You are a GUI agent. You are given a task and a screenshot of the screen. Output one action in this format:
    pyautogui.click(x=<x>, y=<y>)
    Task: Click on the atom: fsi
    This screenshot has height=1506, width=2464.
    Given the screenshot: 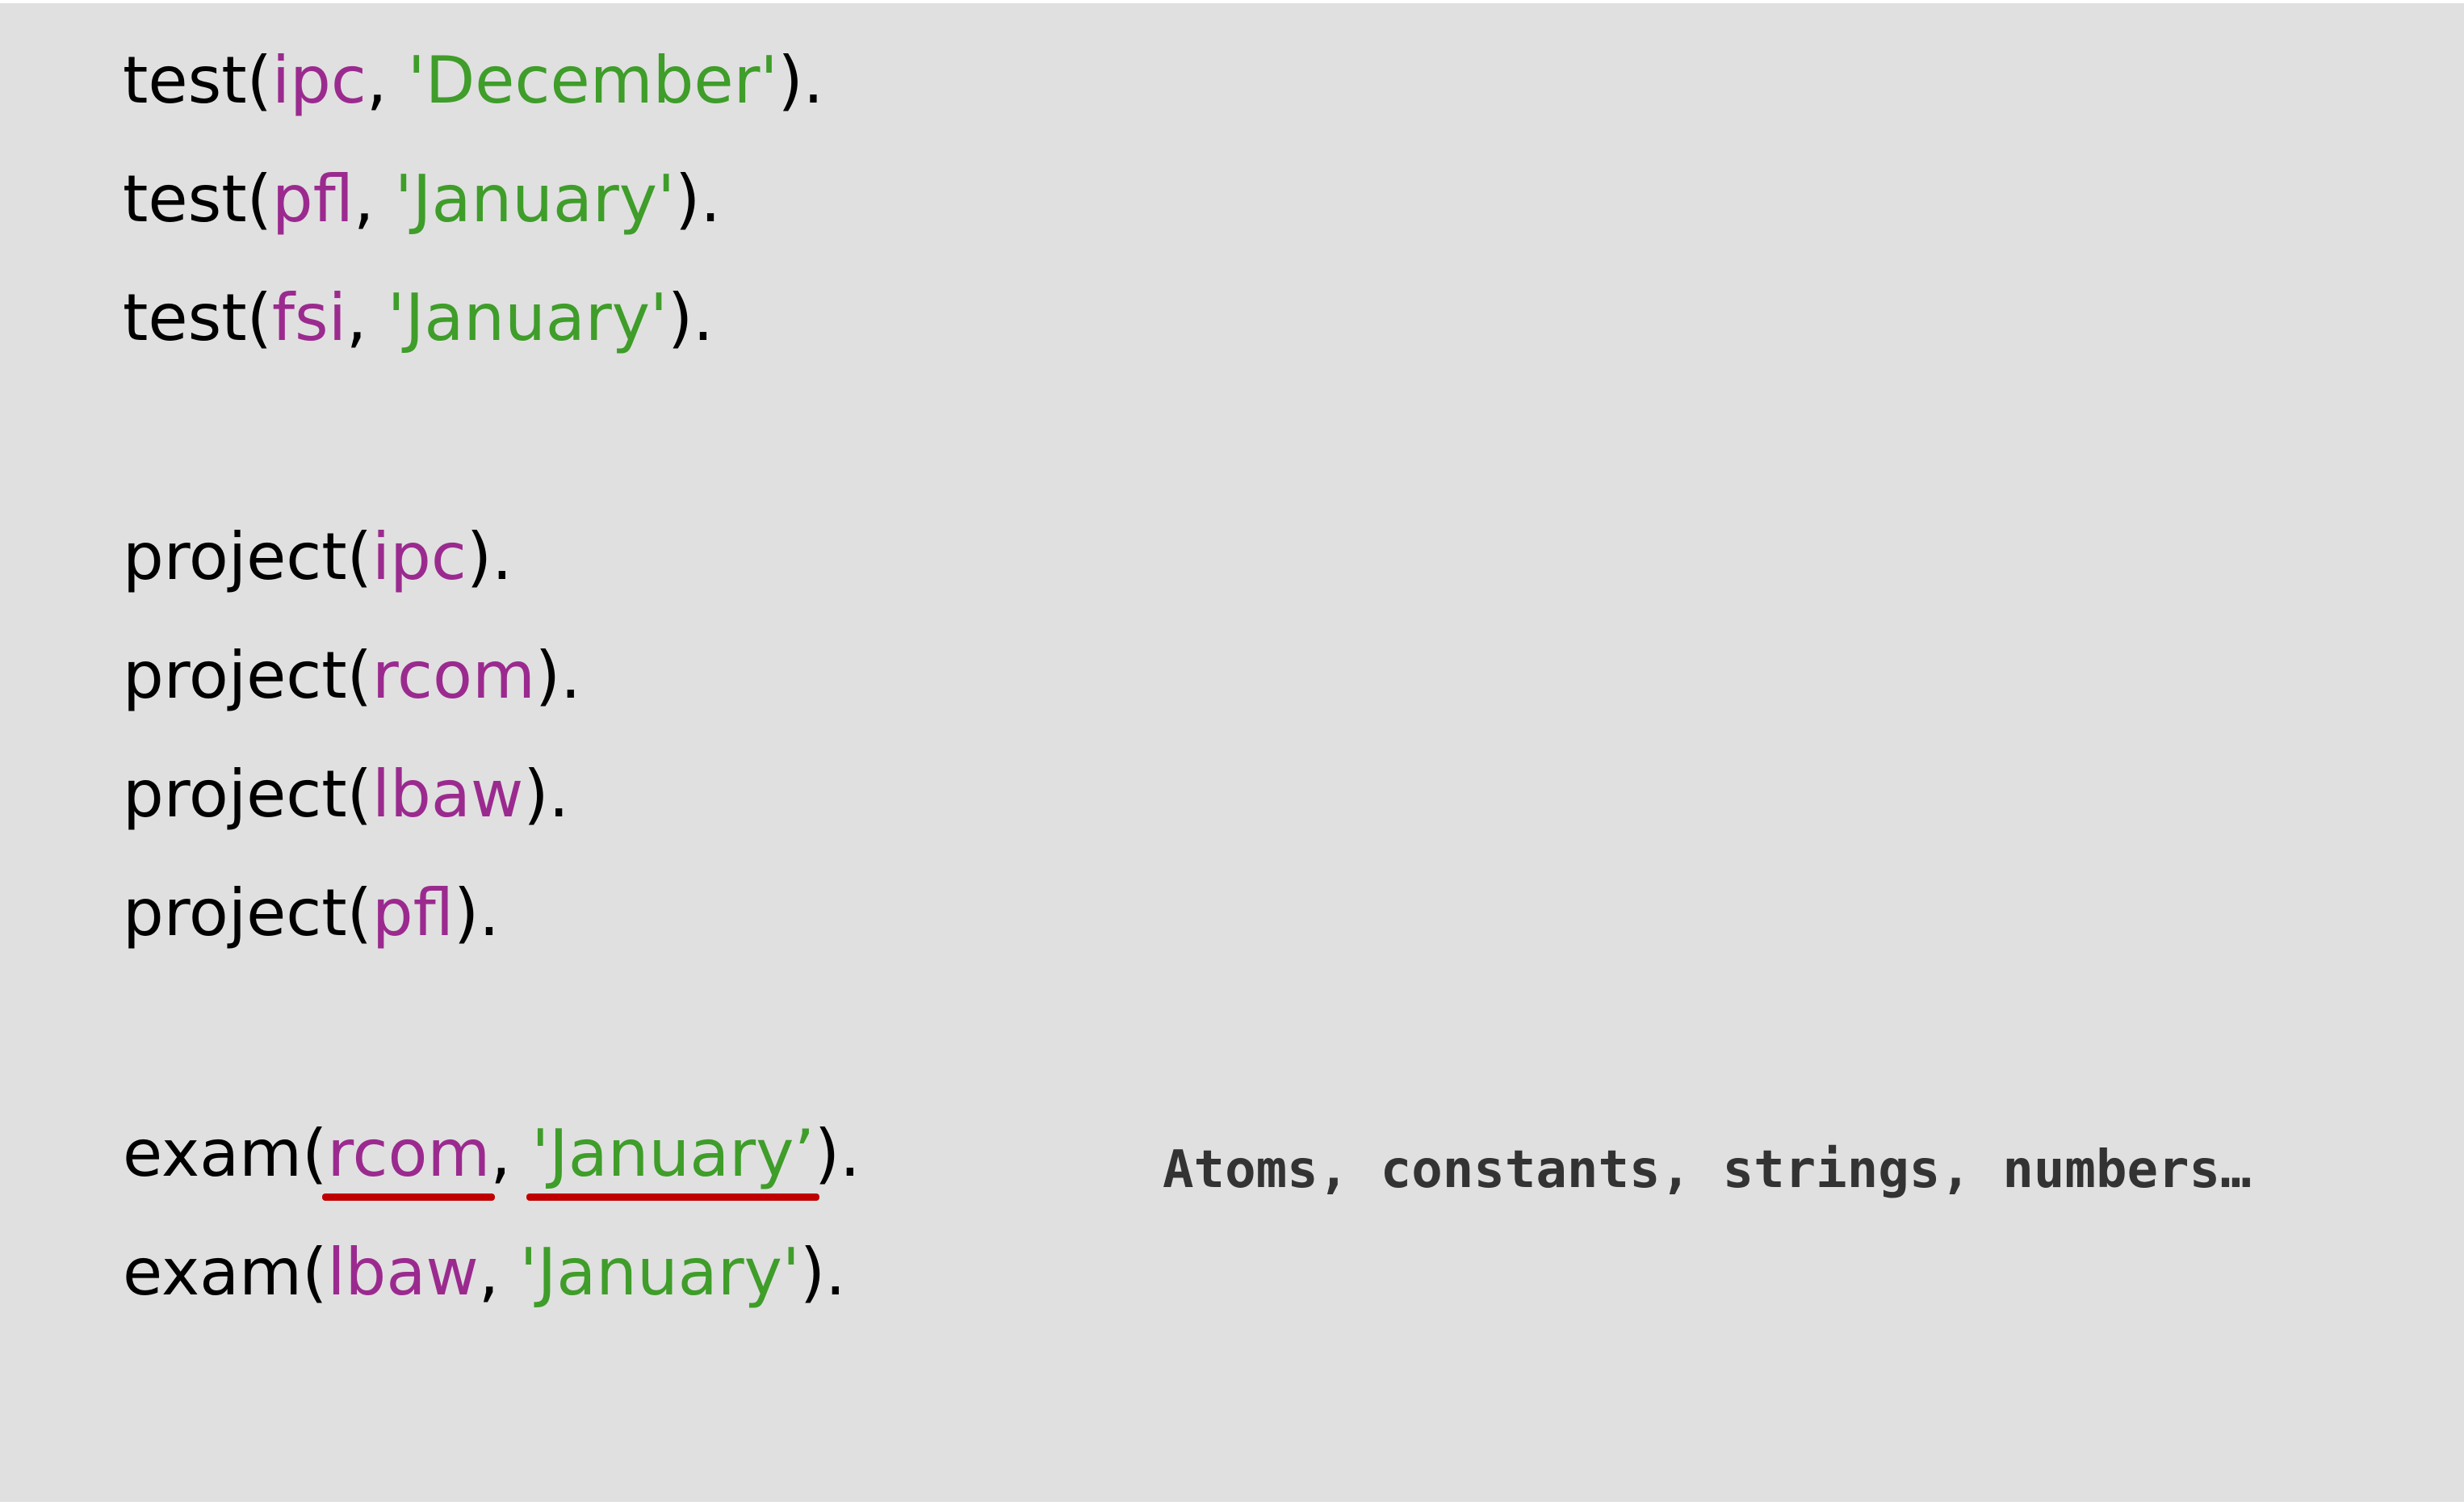 What is the action you would take?
    pyautogui.click(x=308, y=317)
    